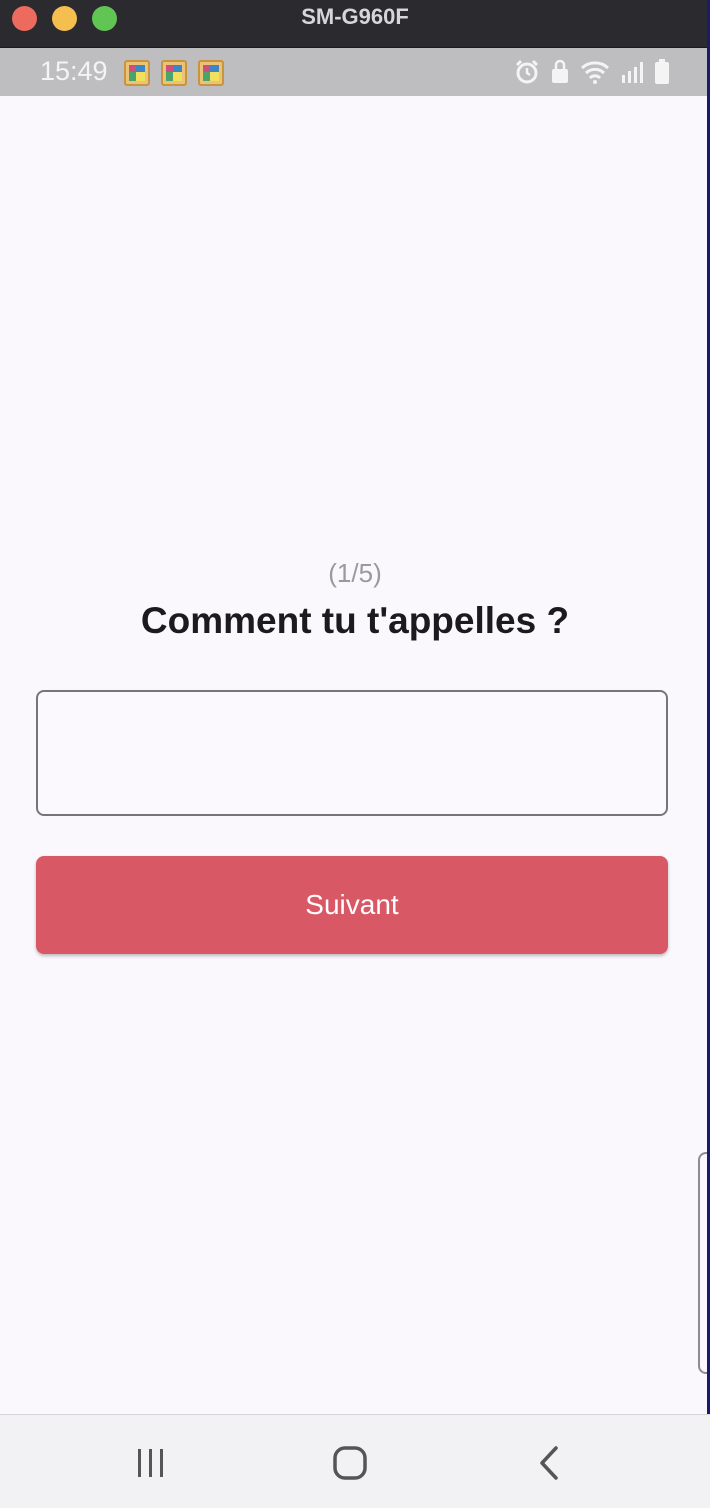  I want to click on next-button: Suivant, so click(352, 905).